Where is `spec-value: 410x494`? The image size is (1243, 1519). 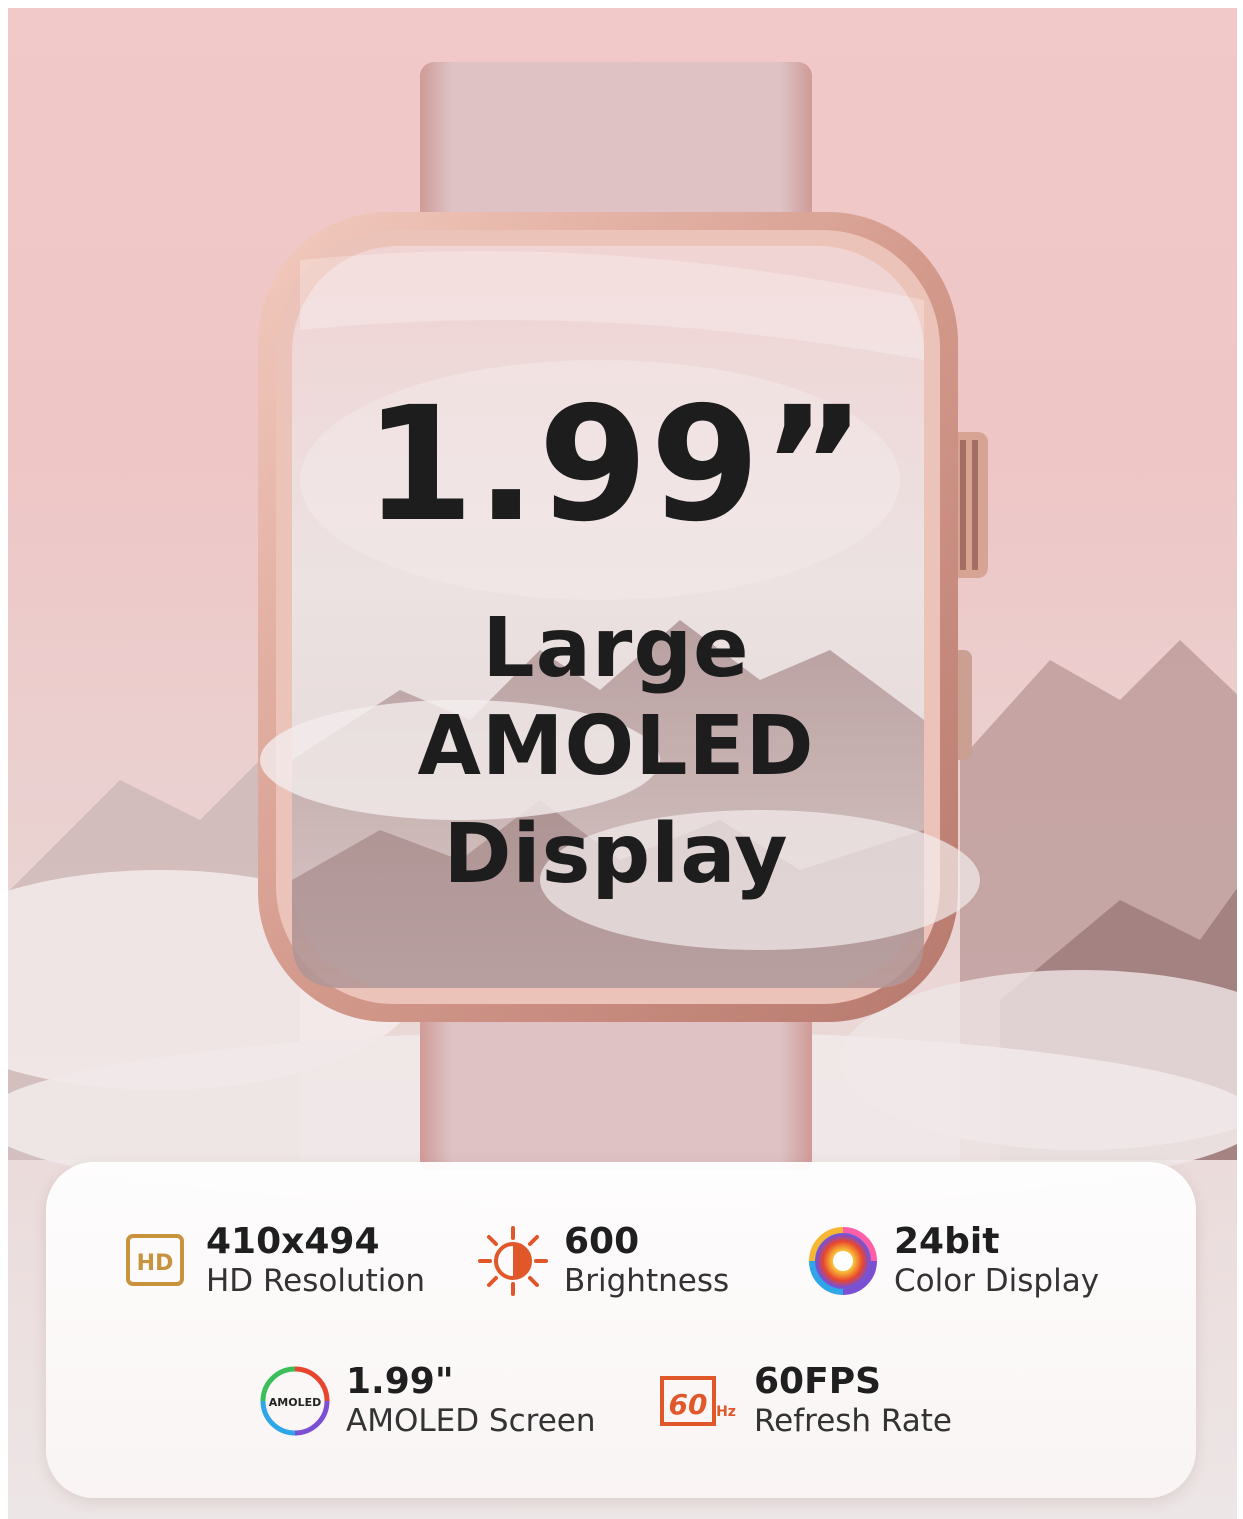 spec-value: 410x494 is located at coordinates (293, 1241).